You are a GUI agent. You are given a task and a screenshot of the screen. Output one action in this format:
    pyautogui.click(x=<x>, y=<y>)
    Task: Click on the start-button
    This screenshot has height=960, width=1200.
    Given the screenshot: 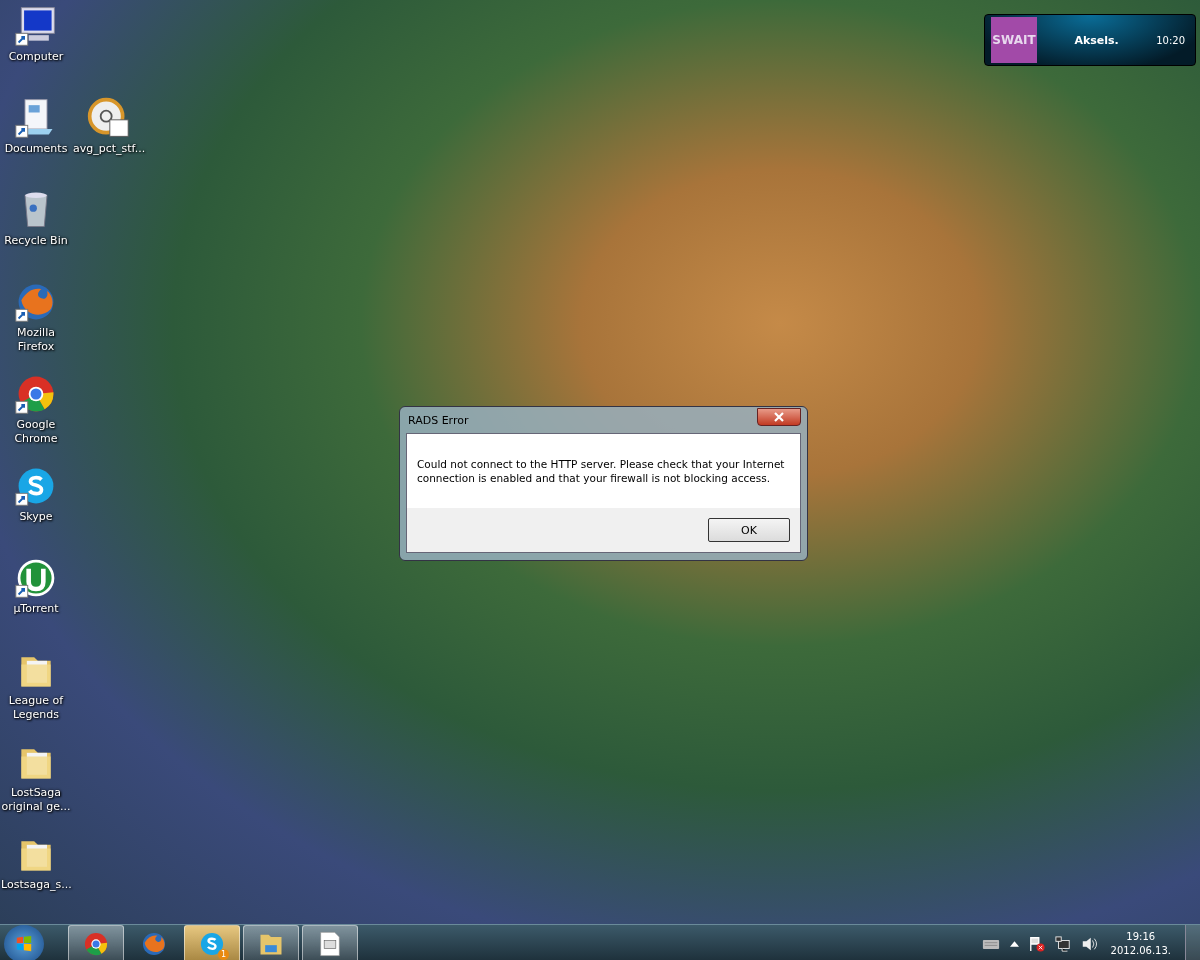 What is the action you would take?
    pyautogui.click(x=24, y=942)
    